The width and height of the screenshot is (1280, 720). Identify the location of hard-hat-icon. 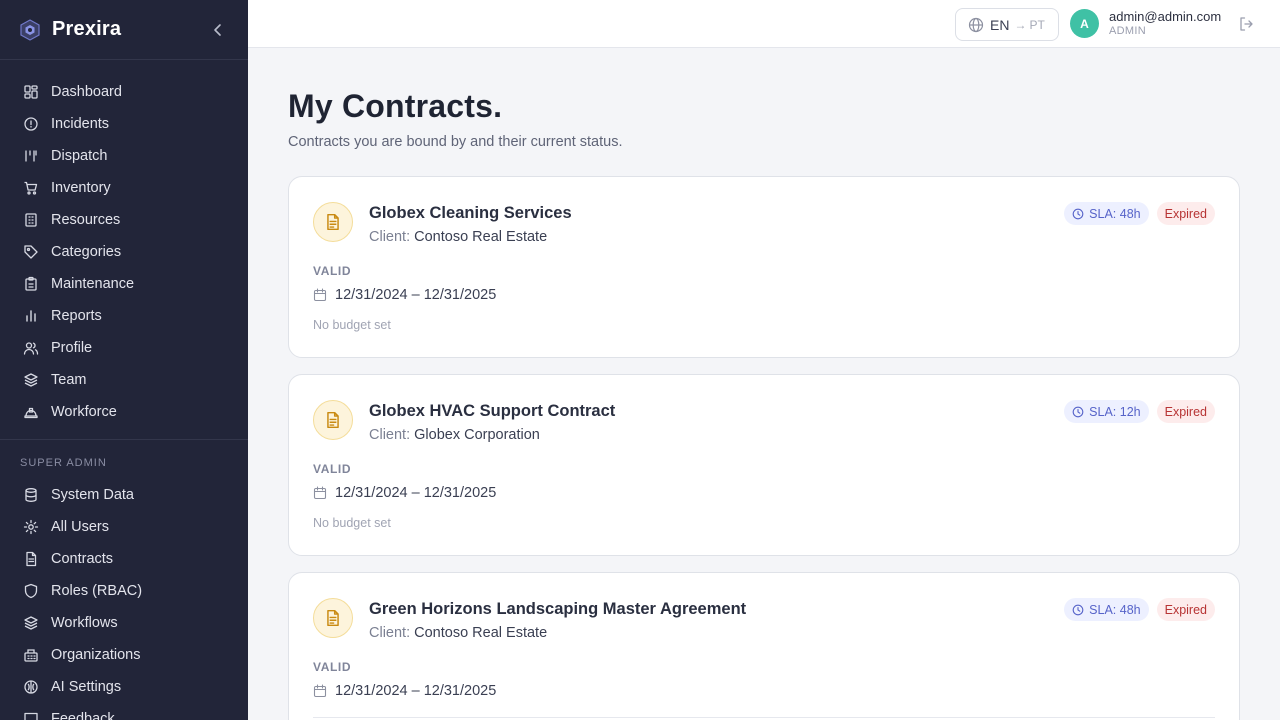
(31, 413).